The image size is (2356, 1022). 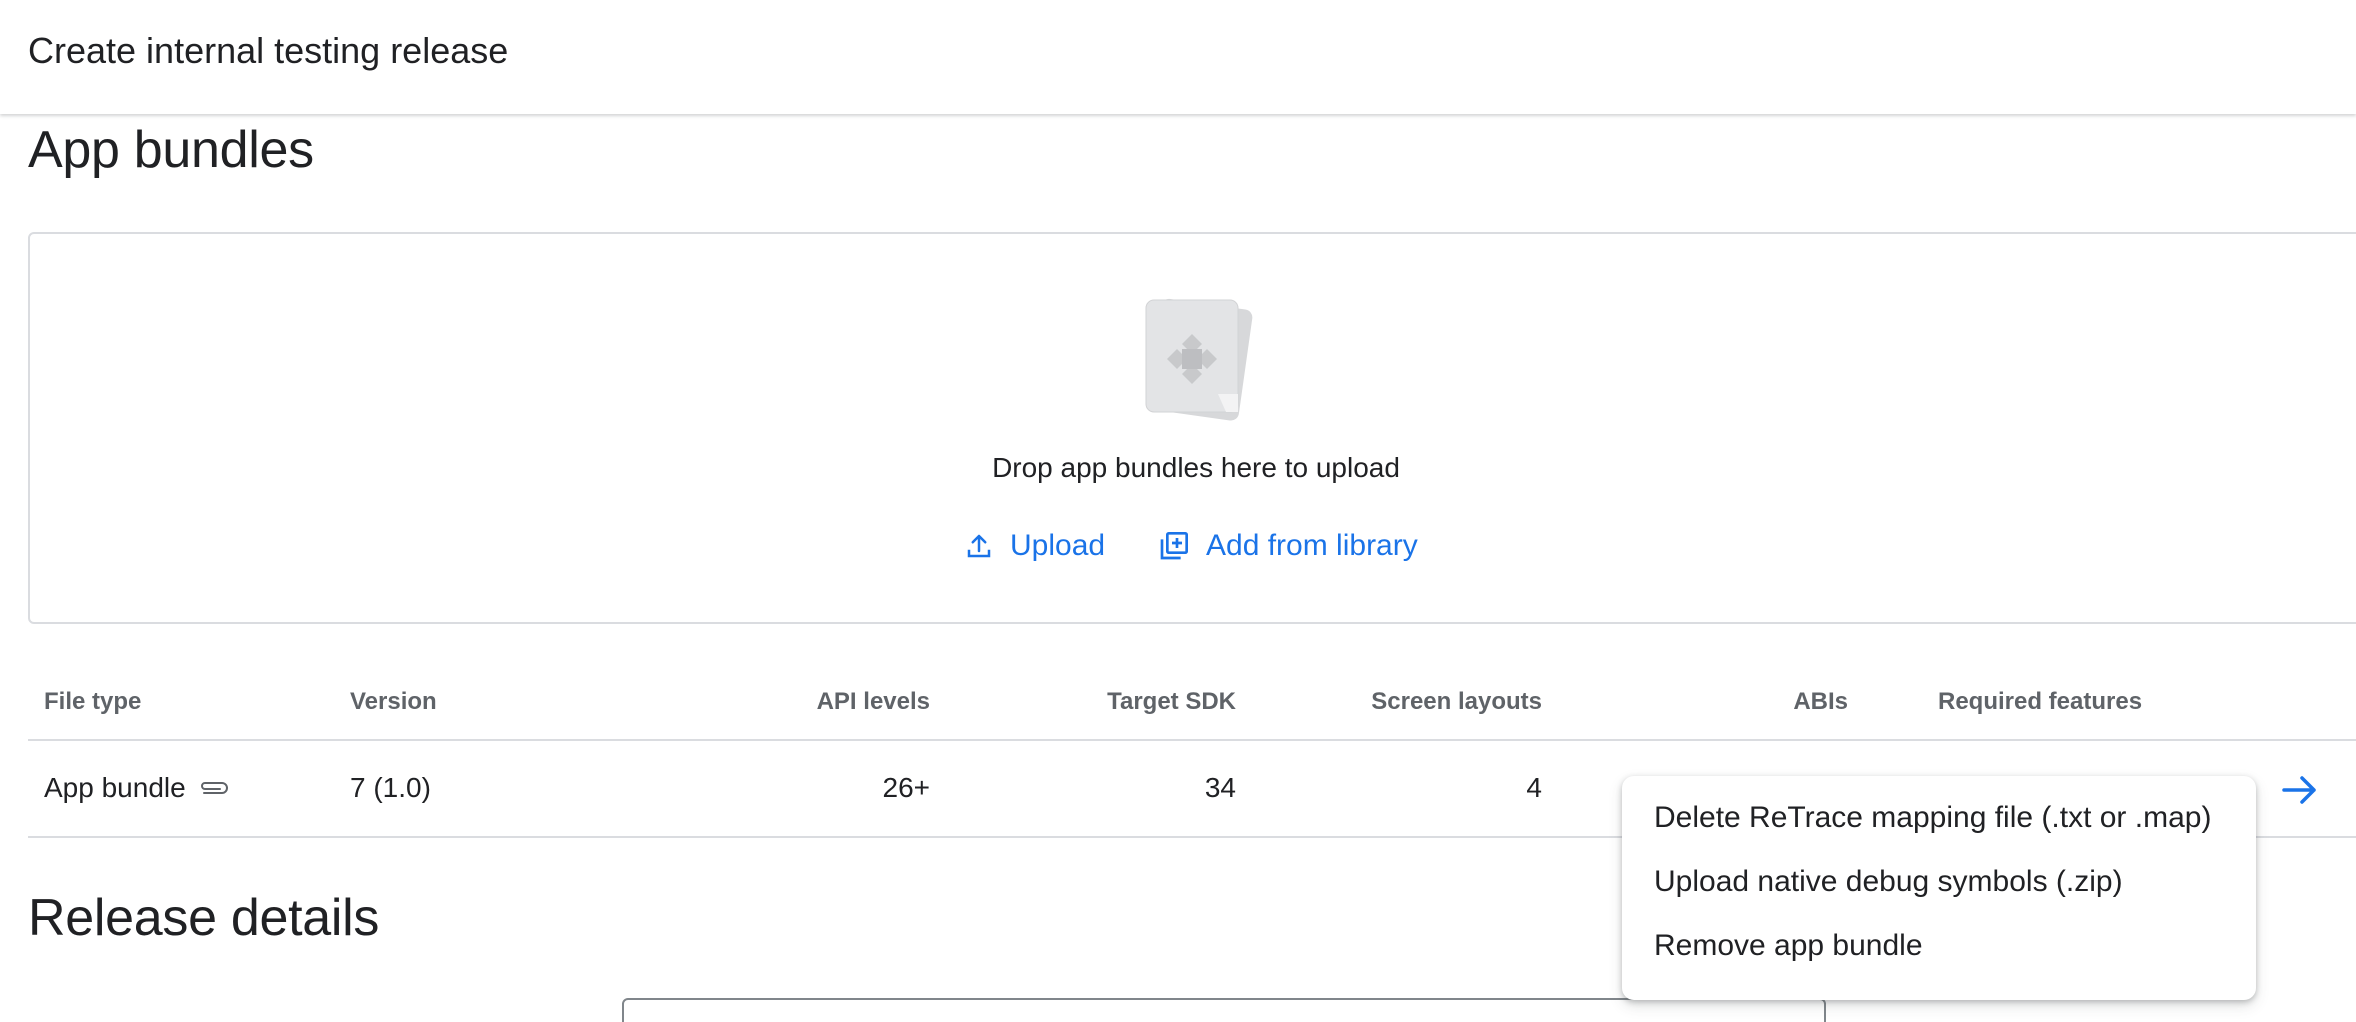 I want to click on column-header-version: Version, so click(x=393, y=701).